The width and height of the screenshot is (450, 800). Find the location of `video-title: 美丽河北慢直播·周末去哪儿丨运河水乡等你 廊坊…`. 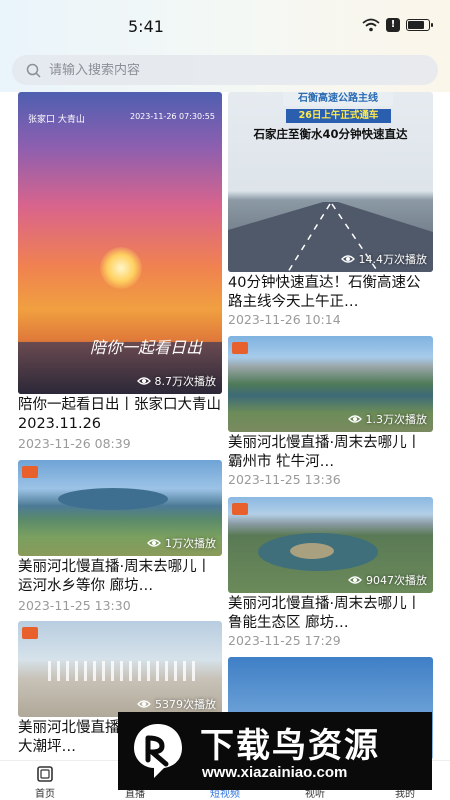

video-title: 美丽河北慢直播·周末去哪儿丨运河水乡等你 廊坊… is located at coordinates (120, 577).